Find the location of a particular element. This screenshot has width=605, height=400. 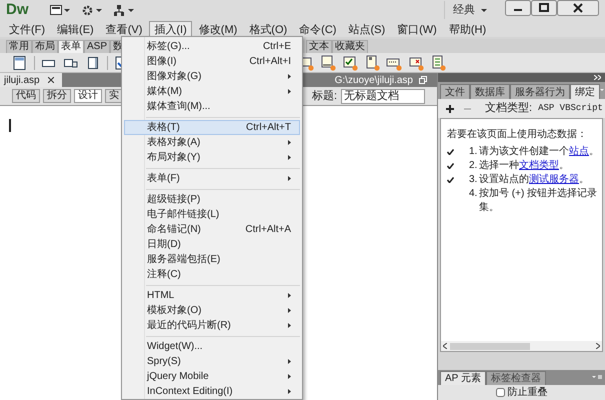

view-button: 拆分 is located at coordinates (57, 96).